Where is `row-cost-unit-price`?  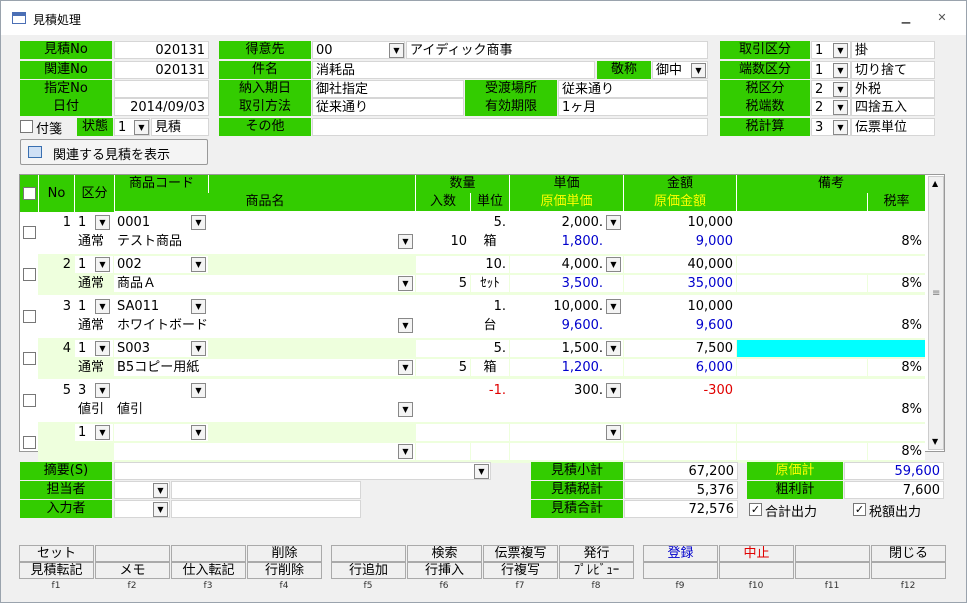 row-cost-unit-price is located at coordinates (566, 451).